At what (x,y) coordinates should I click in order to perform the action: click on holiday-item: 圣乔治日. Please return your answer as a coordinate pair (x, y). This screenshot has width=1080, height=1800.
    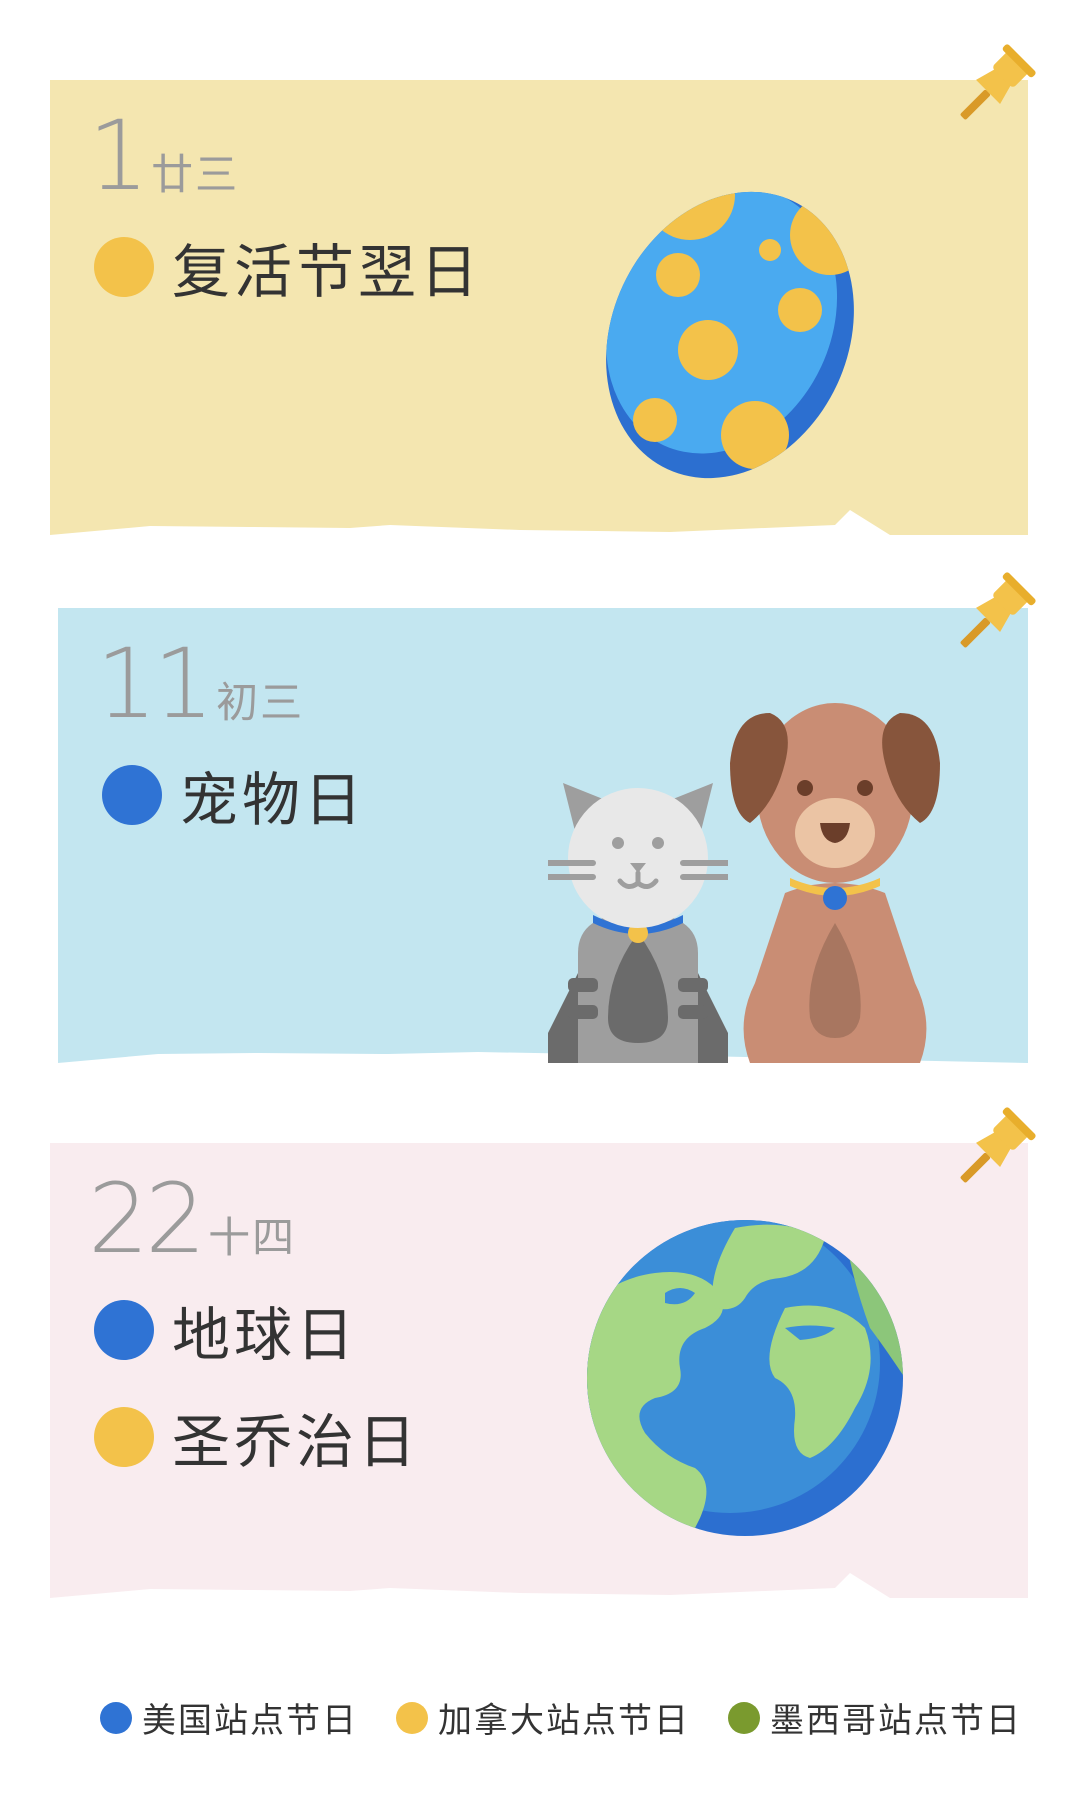
    Looking at the image, I should click on (257, 1437).